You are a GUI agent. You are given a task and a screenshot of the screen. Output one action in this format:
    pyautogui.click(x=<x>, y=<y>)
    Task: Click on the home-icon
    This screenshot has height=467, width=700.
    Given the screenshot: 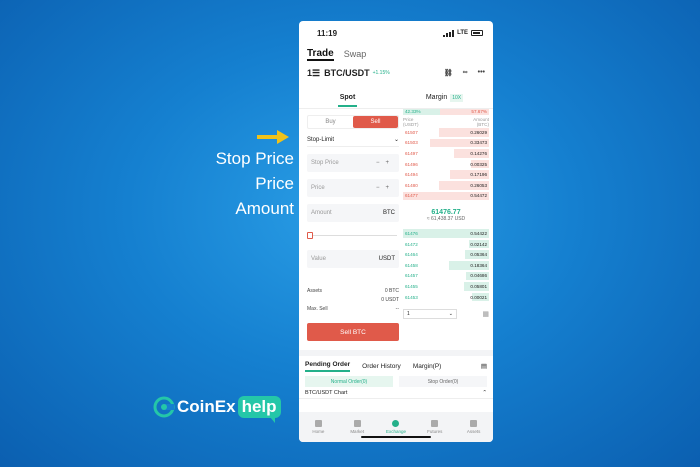 What is the action you would take?
    pyautogui.click(x=318, y=423)
    